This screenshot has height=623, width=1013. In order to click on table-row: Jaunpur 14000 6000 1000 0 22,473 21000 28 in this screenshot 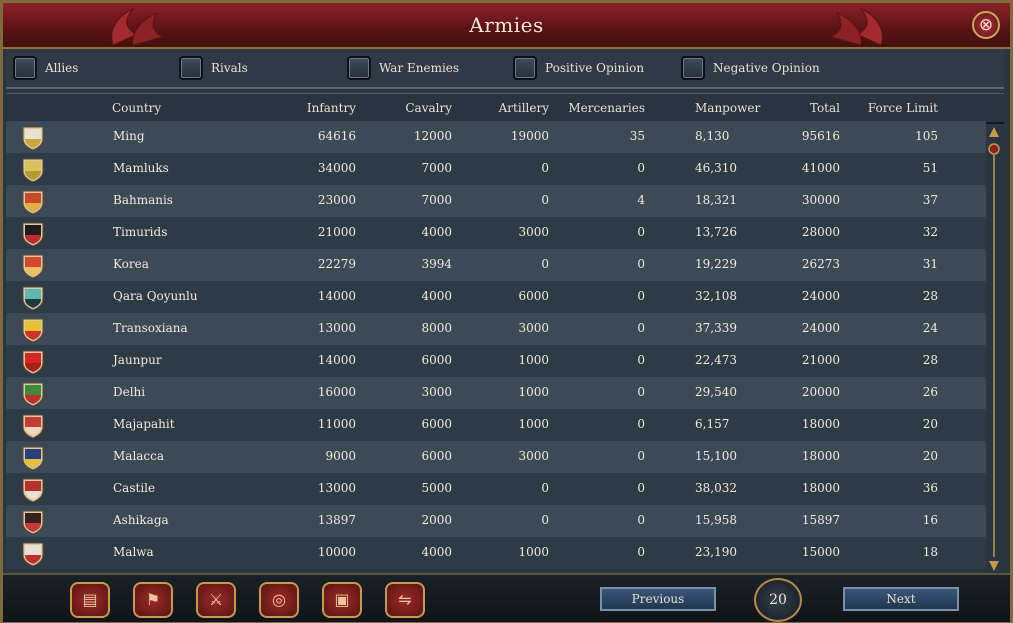, I will do `click(496, 361)`.